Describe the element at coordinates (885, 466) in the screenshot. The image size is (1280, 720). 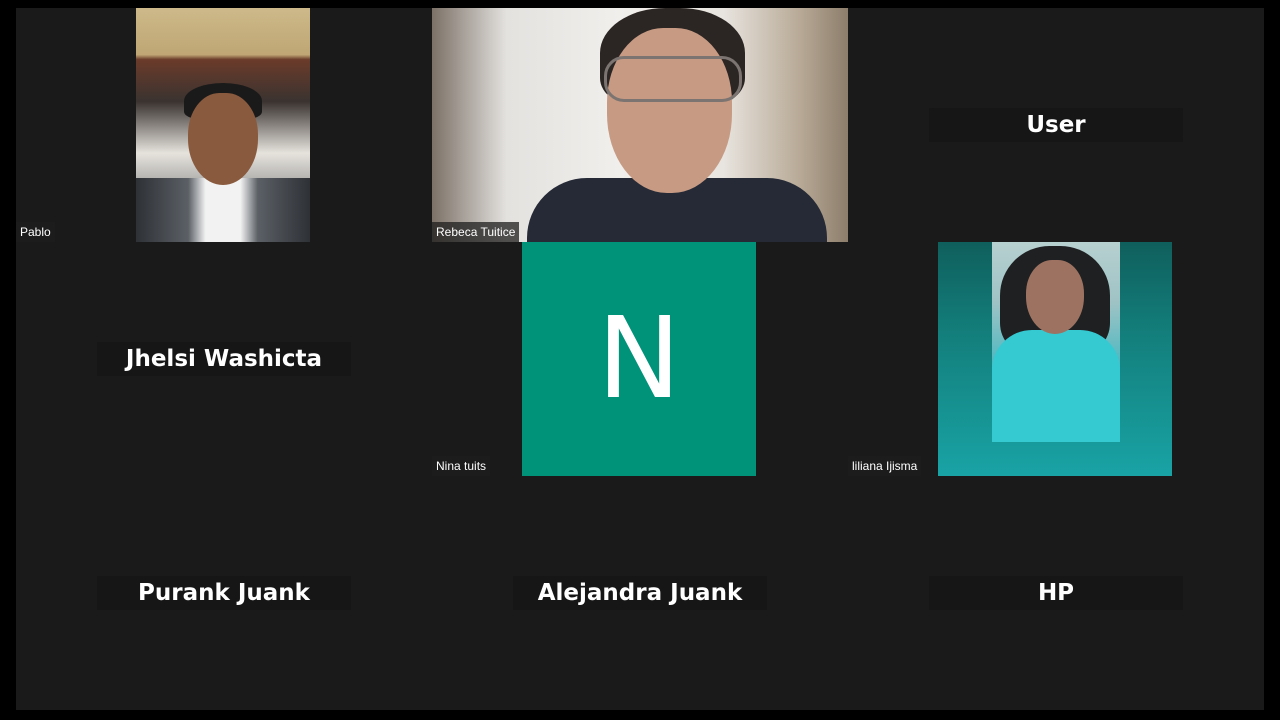
I see `participant-name-tag: liliana Ijisma` at that location.